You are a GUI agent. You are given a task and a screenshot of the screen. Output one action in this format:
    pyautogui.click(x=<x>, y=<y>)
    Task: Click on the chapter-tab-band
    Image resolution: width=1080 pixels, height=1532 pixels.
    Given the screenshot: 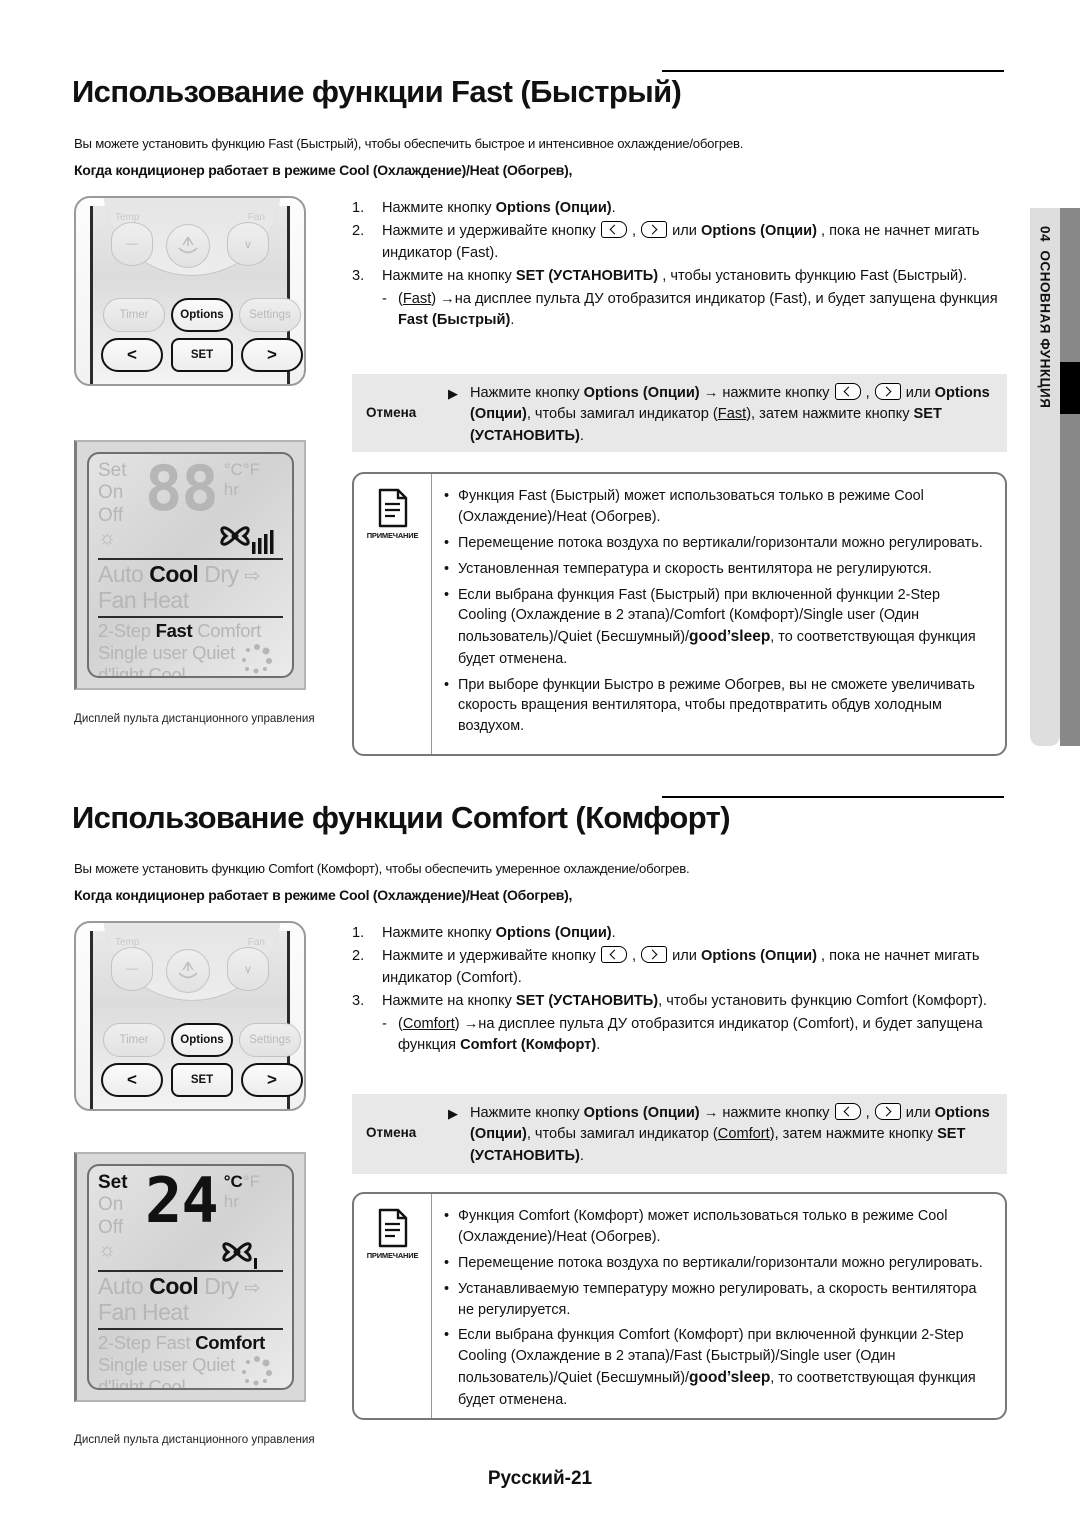 What is the action you would take?
    pyautogui.click(x=1070, y=477)
    